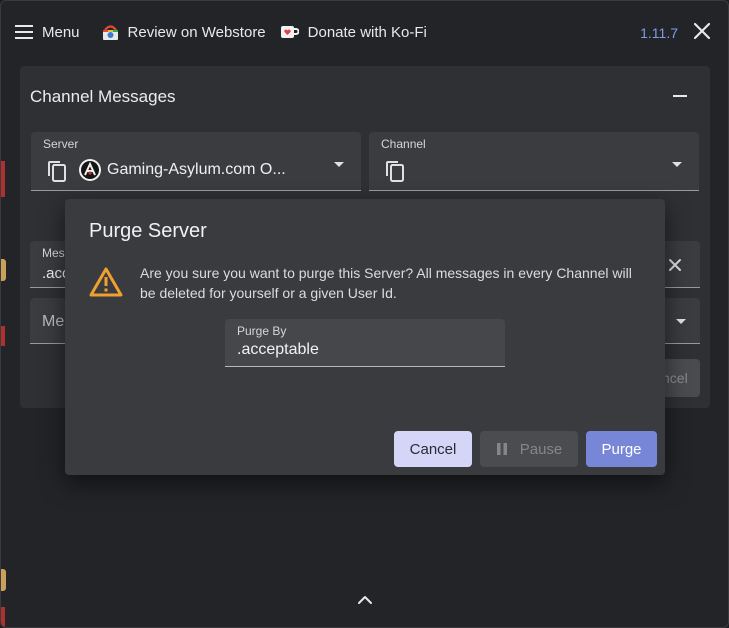  What do you see at coordinates (262, 331) in the screenshot?
I see `purge-by-label: Purge By` at bounding box center [262, 331].